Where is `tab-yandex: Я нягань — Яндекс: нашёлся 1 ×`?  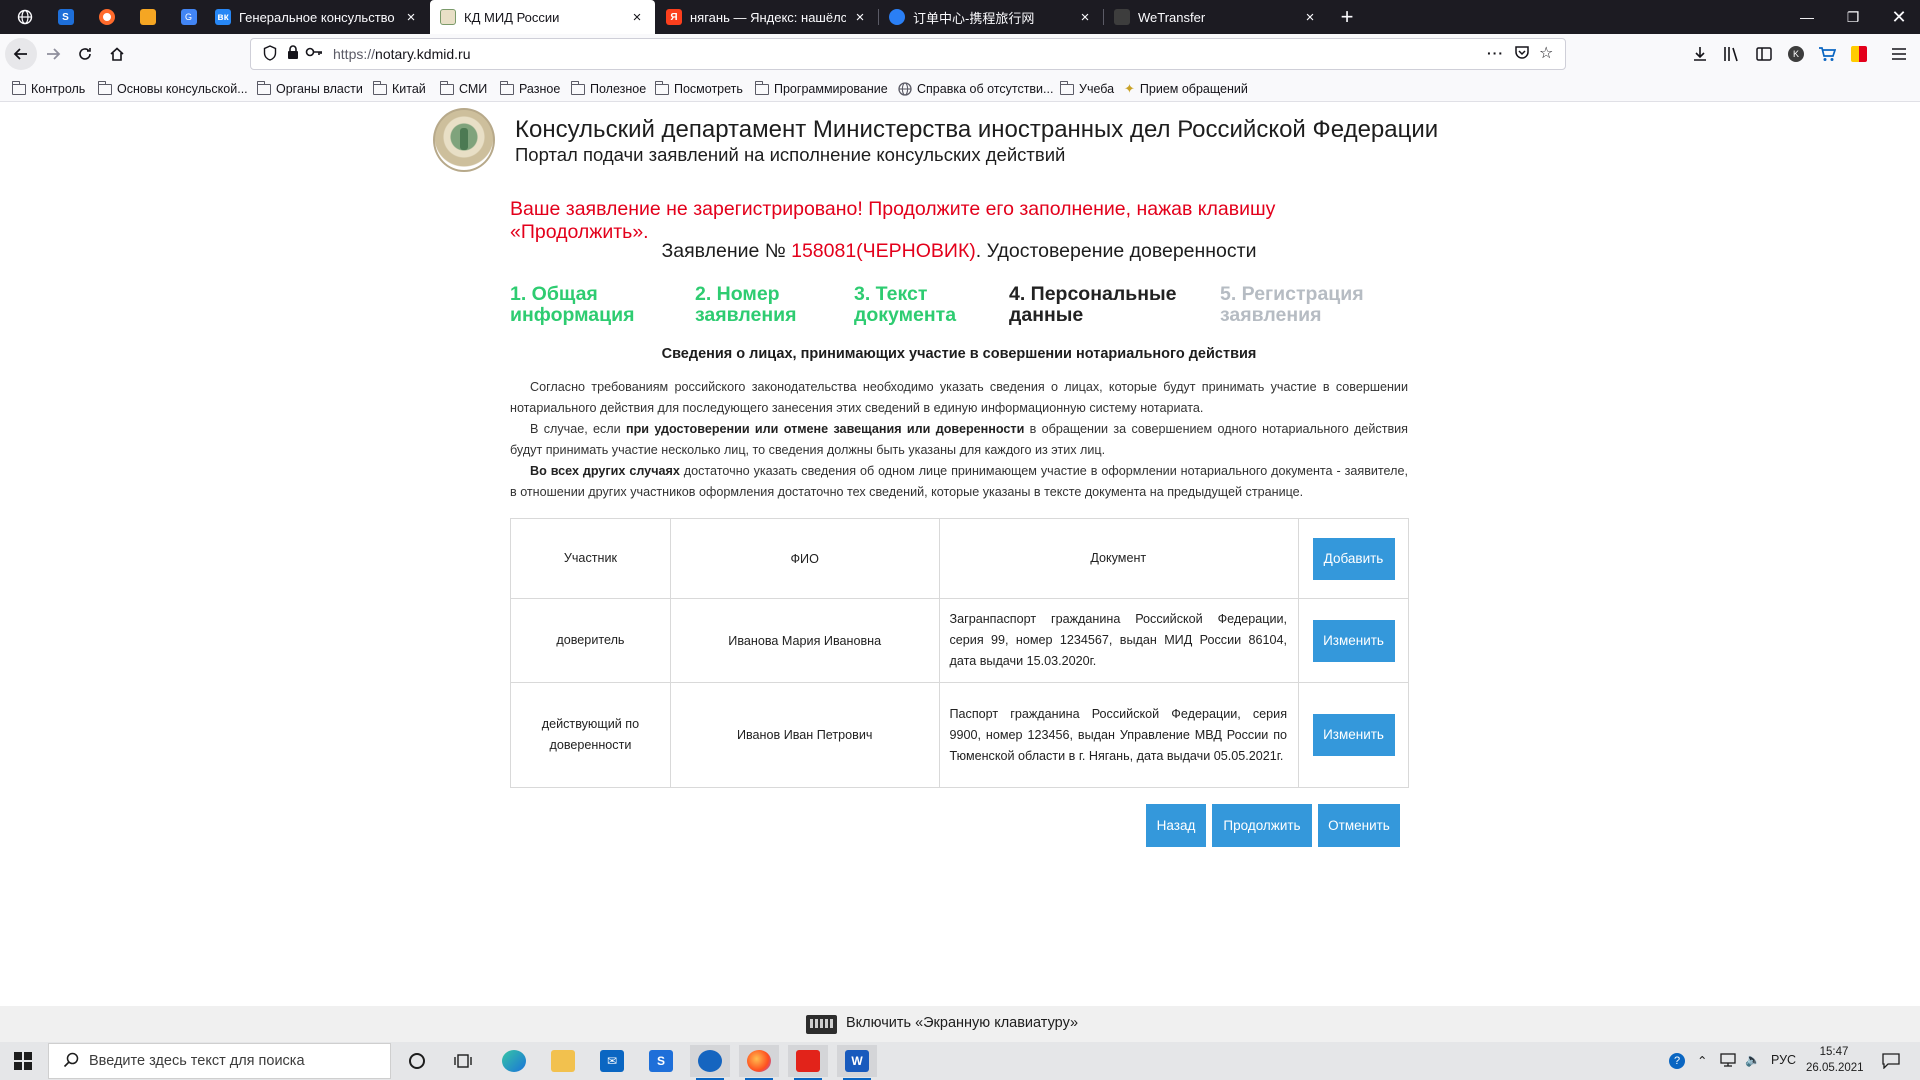
tab-yandex: Я нягань — Яндекс: нашёлся 1 × is located at coordinates (767, 17).